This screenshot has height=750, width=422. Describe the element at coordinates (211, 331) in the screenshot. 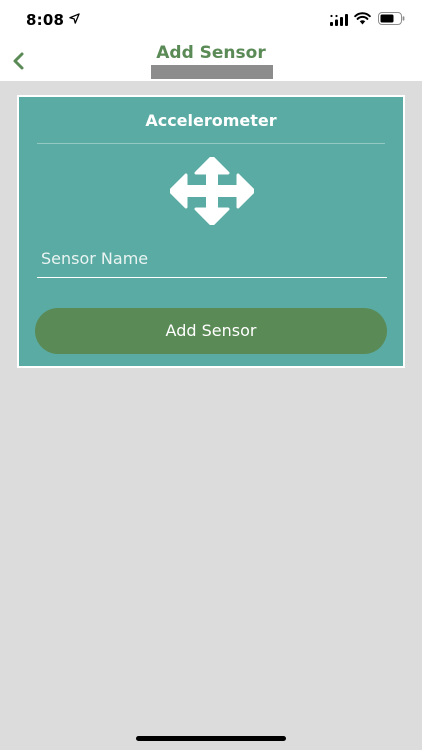

I see `add-sensor-button: Add Sensor` at that location.